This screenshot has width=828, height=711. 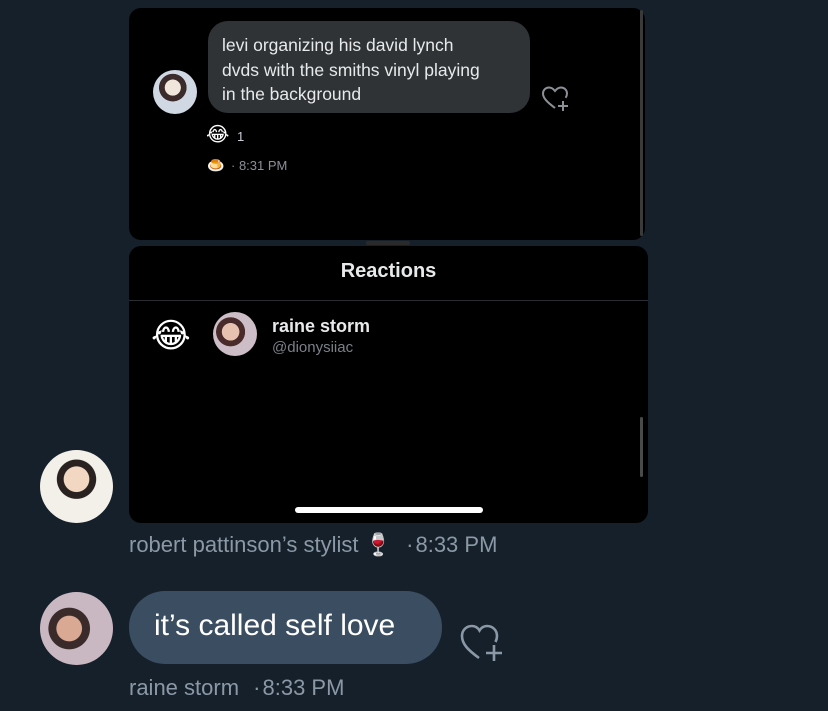 I want to click on message-meta: robert pattinson’s stylist 🍷 ·8:33 PM, so click(x=313, y=545).